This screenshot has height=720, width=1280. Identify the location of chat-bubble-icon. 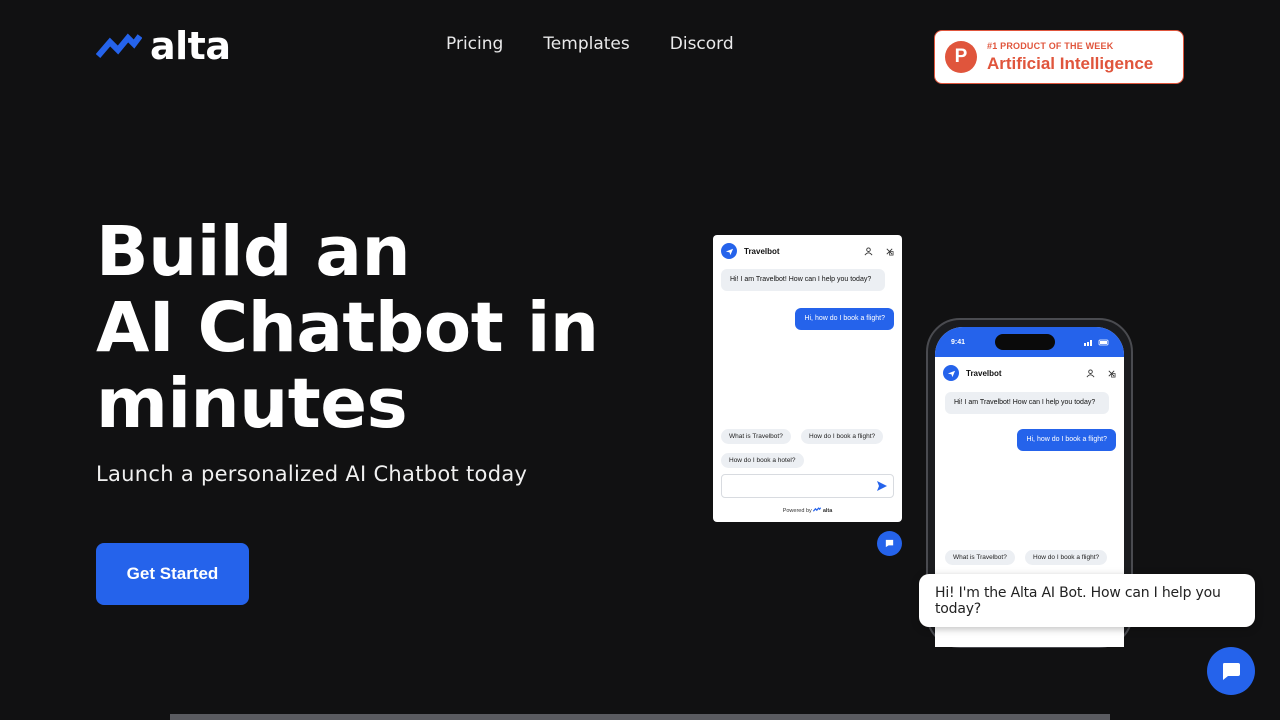
(1231, 671).